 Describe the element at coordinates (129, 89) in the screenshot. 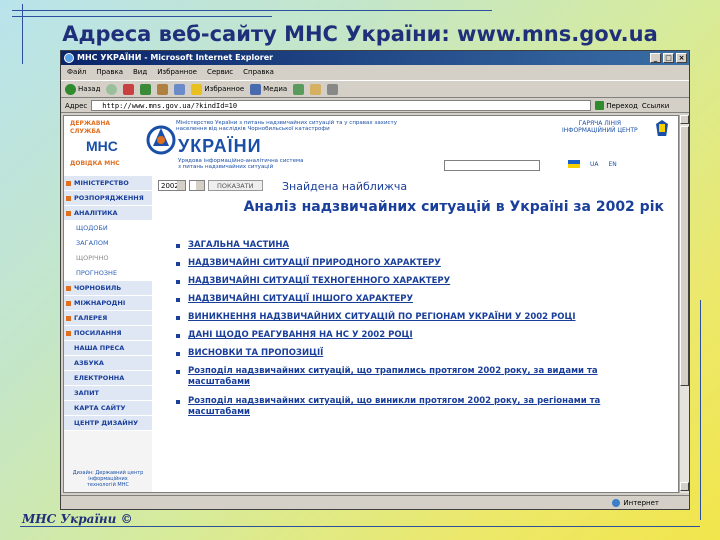

I see `stop-icon` at that location.